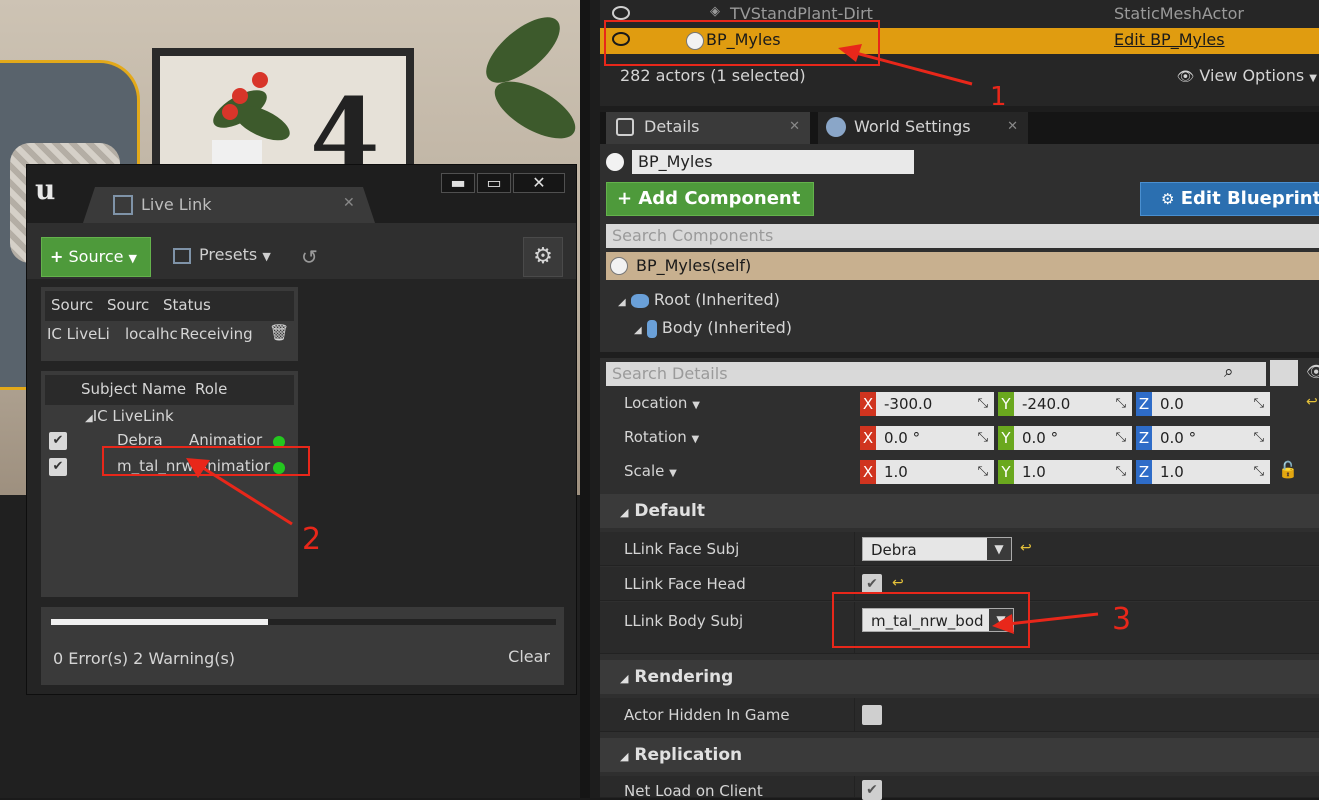  What do you see at coordinates (312, 539) in the screenshot?
I see `annotation-number-2: 2` at bounding box center [312, 539].